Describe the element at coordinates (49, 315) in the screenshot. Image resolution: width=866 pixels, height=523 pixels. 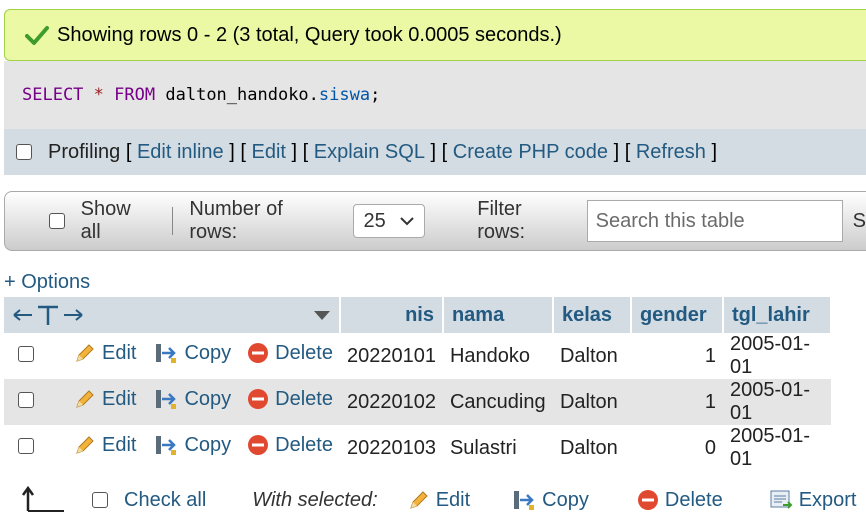
I see `column-arrows-icon` at that location.